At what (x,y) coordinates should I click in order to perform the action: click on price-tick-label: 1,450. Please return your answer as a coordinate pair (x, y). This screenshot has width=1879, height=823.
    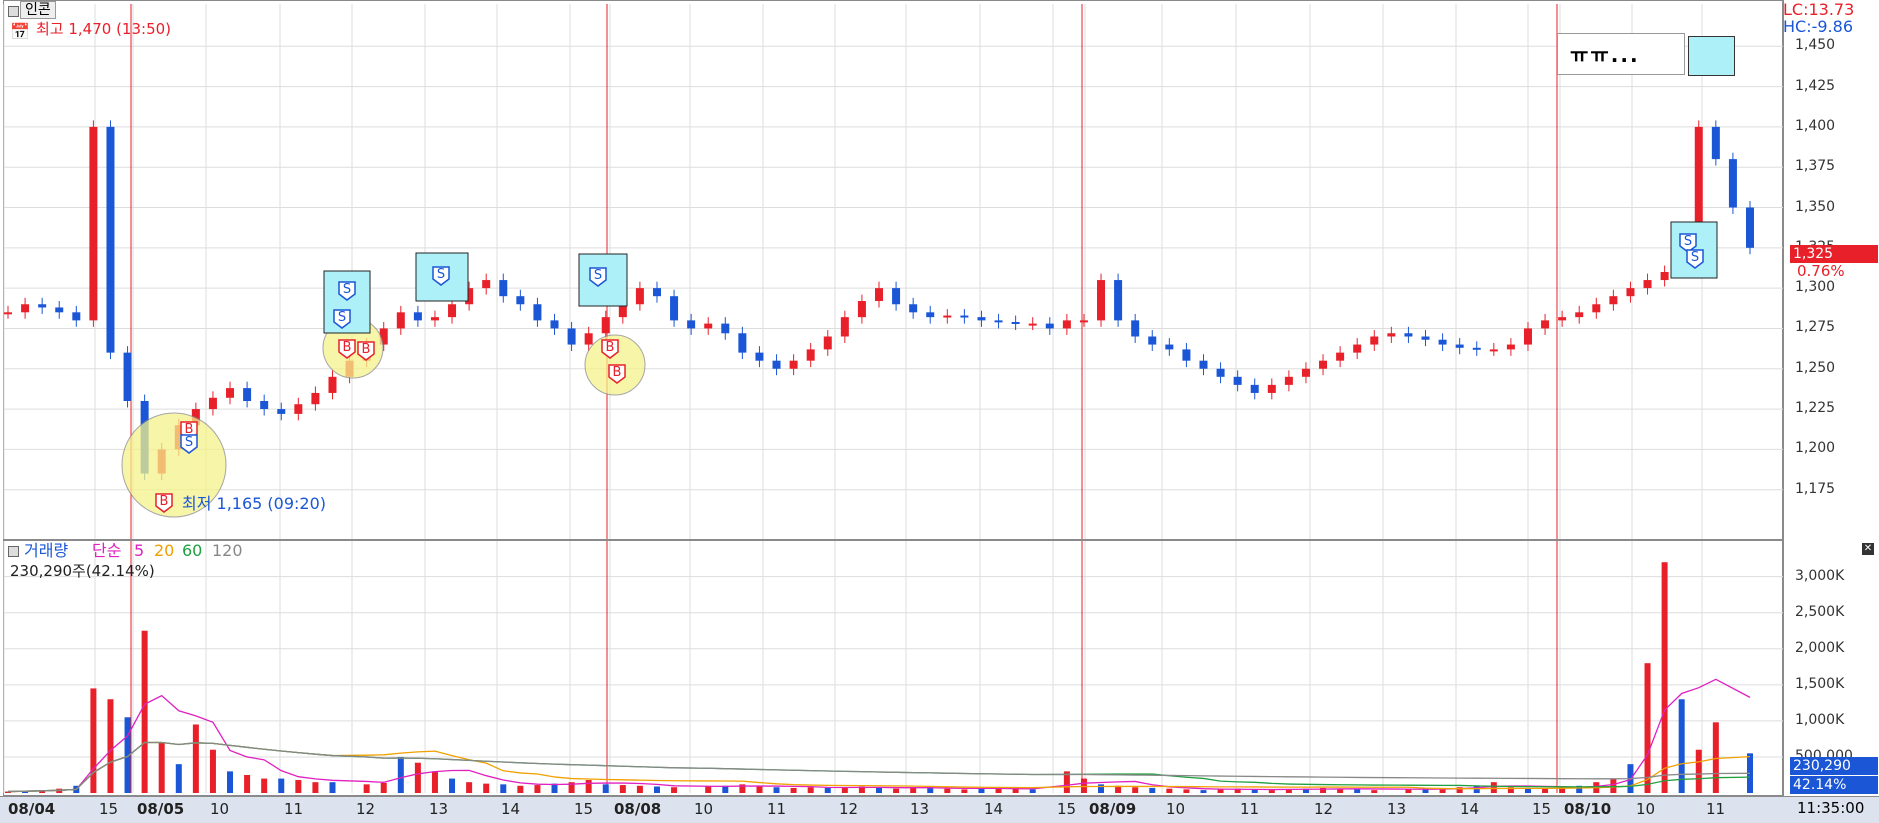
    Looking at the image, I should click on (1815, 45).